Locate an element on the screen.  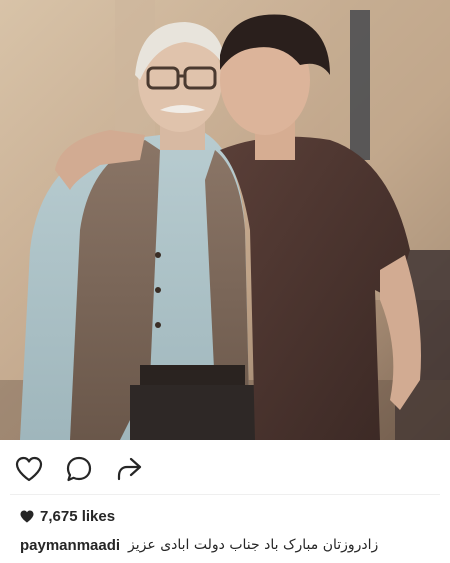
share-arrow-icon is located at coordinates (129, 469).